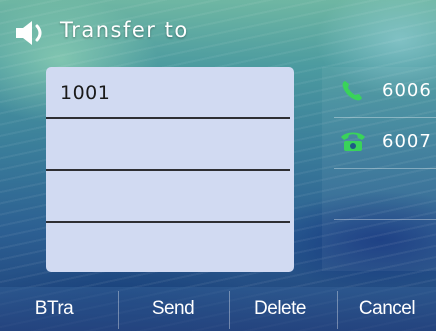 The height and width of the screenshot is (331, 436). What do you see at coordinates (54, 309) in the screenshot?
I see `btra-softkey: BTra` at bounding box center [54, 309].